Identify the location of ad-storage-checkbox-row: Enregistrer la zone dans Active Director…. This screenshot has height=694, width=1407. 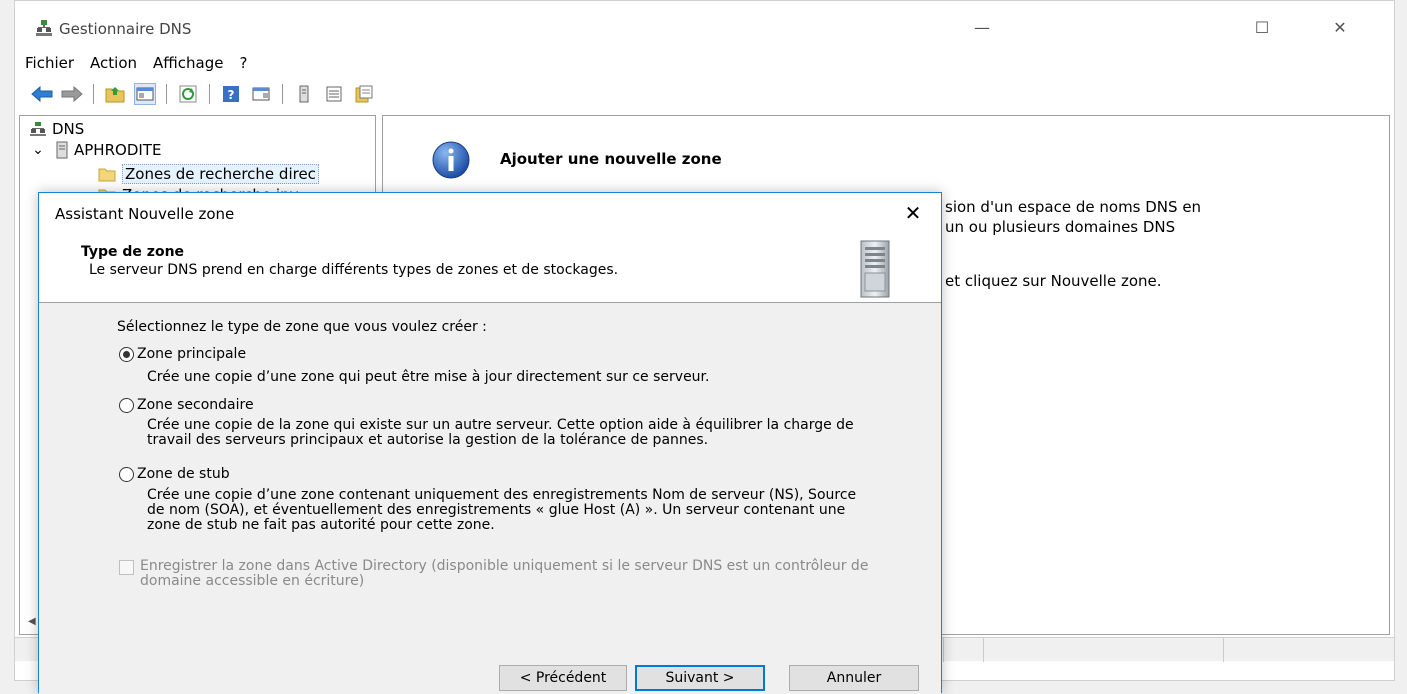
(514, 574).